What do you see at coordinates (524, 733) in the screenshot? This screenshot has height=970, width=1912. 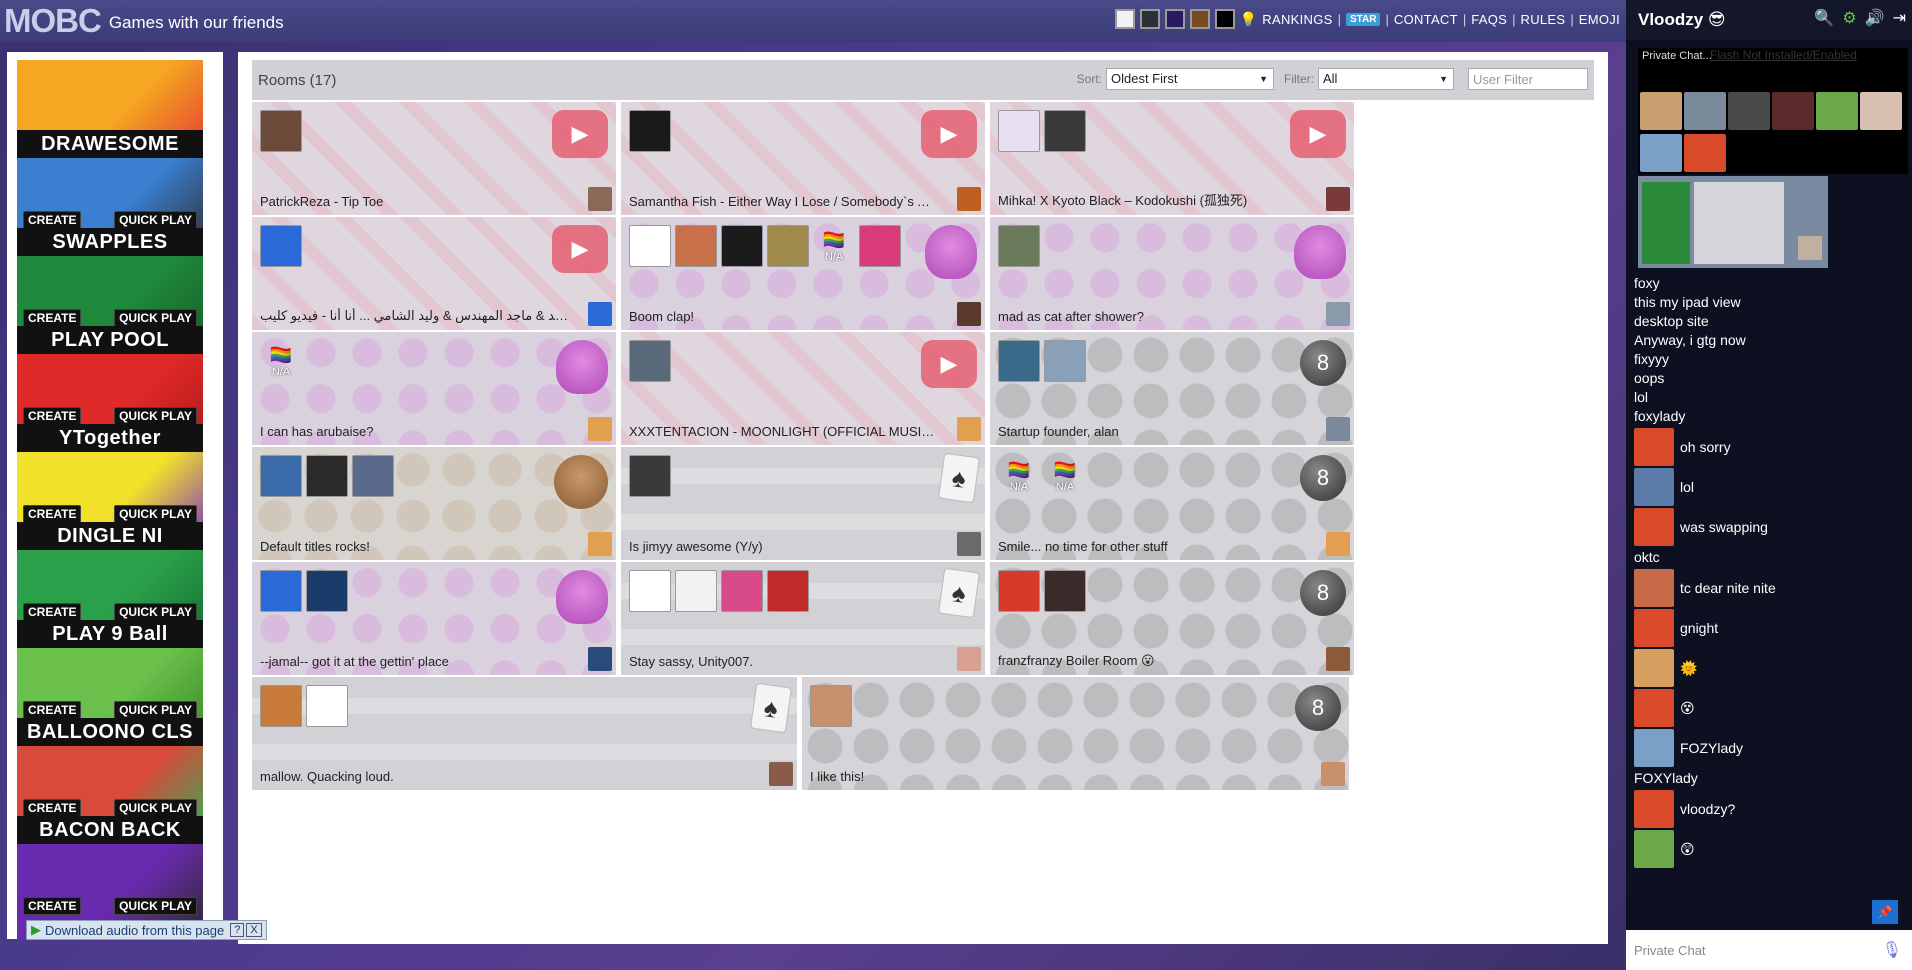 I see `room-card: ♠ mallow. Quacking loud.` at bounding box center [524, 733].